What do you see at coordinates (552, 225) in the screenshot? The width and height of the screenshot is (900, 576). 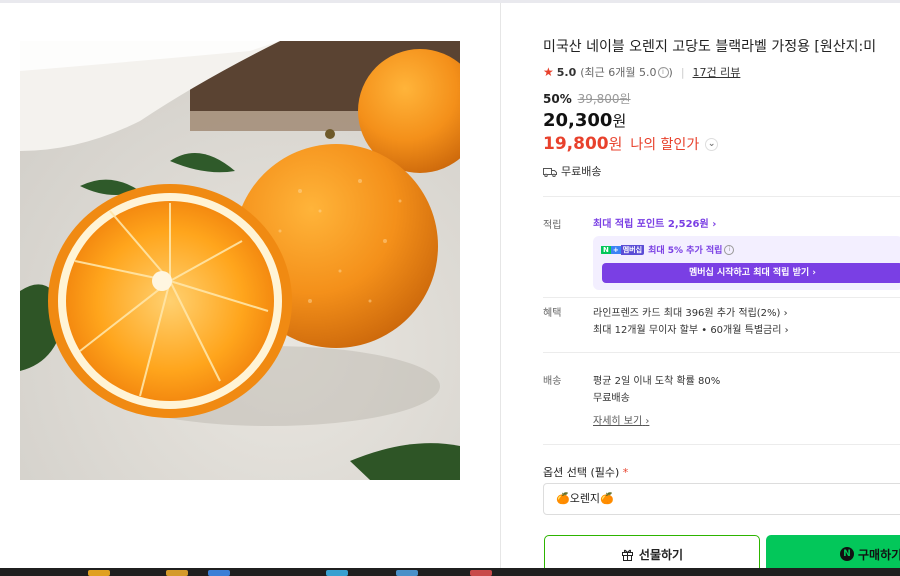 I see `points-label: 적립` at bounding box center [552, 225].